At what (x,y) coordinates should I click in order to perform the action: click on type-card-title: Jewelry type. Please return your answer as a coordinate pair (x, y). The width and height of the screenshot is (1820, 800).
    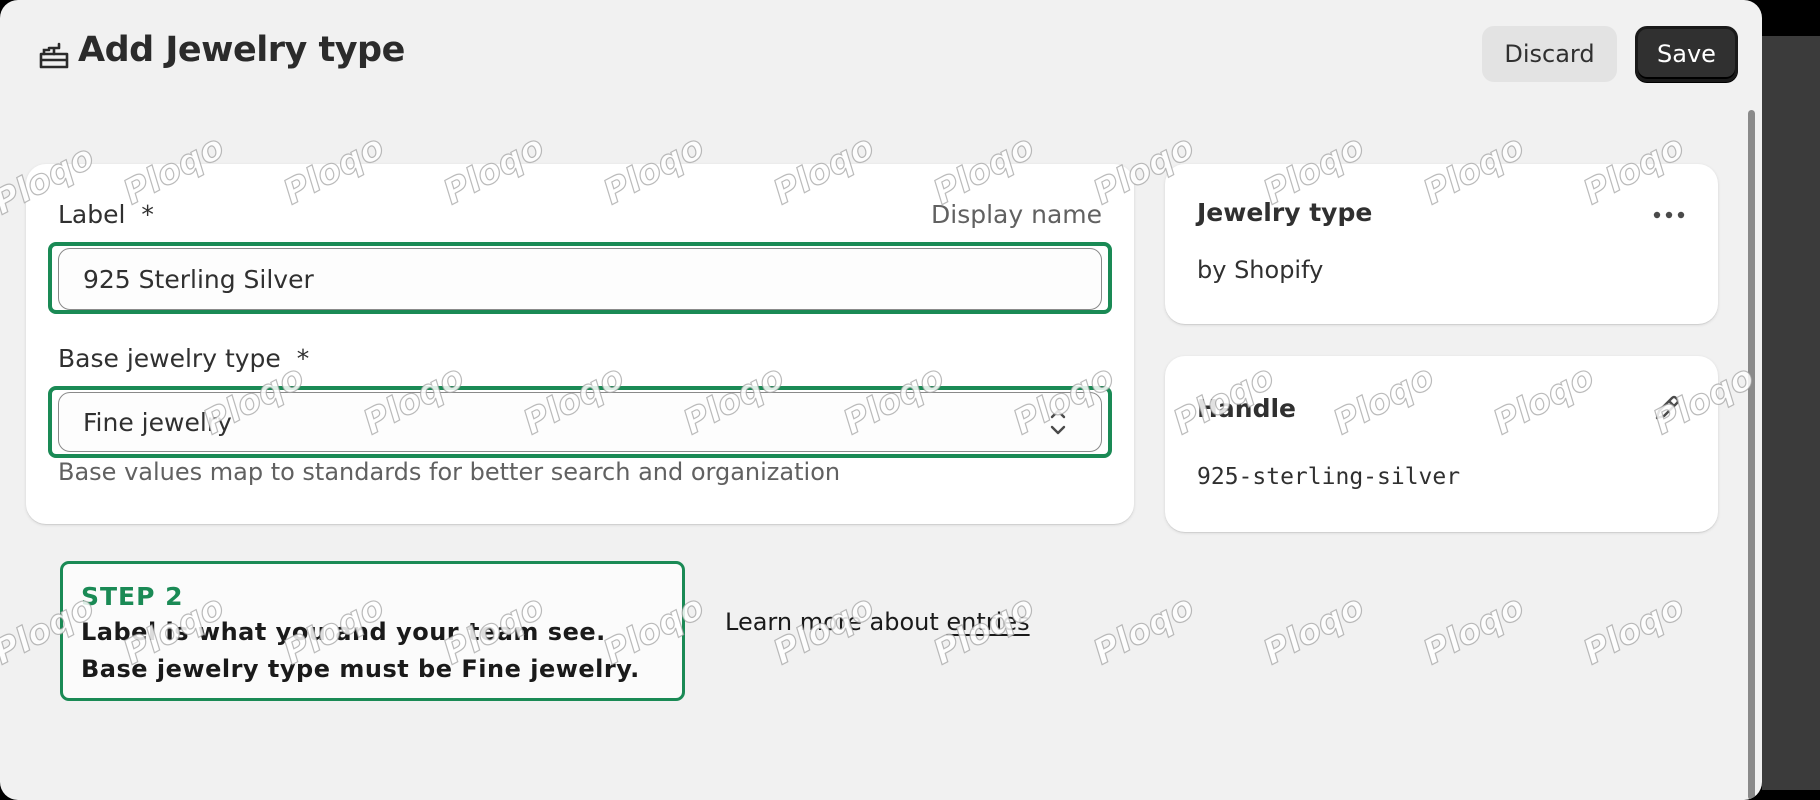
    Looking at the image, I should click on (1285, 212).